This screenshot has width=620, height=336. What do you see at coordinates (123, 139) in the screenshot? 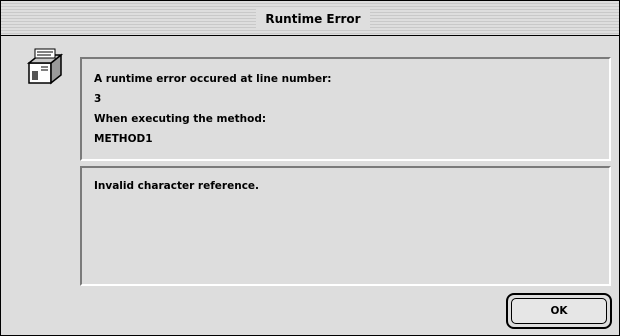
I see `method-name: METHOD1` at bounding box center [123, 139].